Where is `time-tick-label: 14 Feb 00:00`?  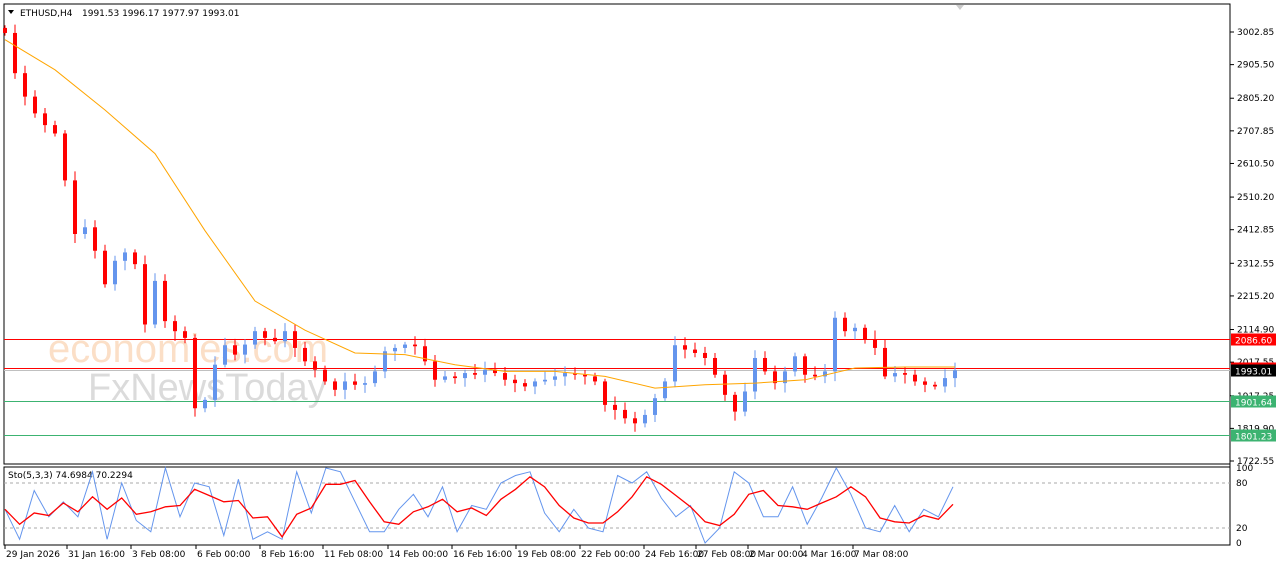
time-tick-label: 14 Feb 00:00 is located at coordinates (418, 555).